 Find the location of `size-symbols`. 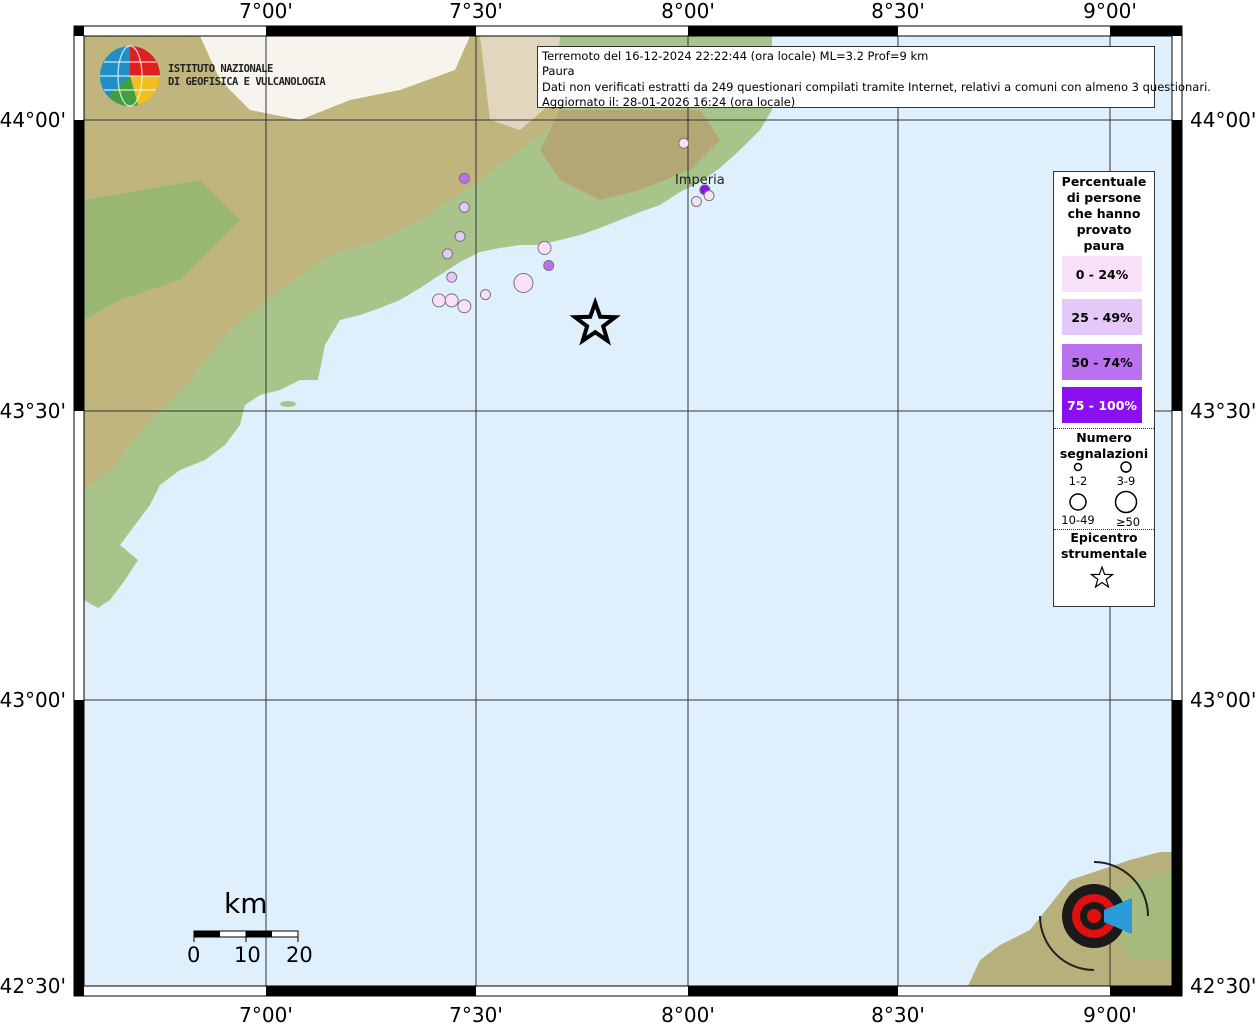

size-symbols is located at coordinates (1103, 487).